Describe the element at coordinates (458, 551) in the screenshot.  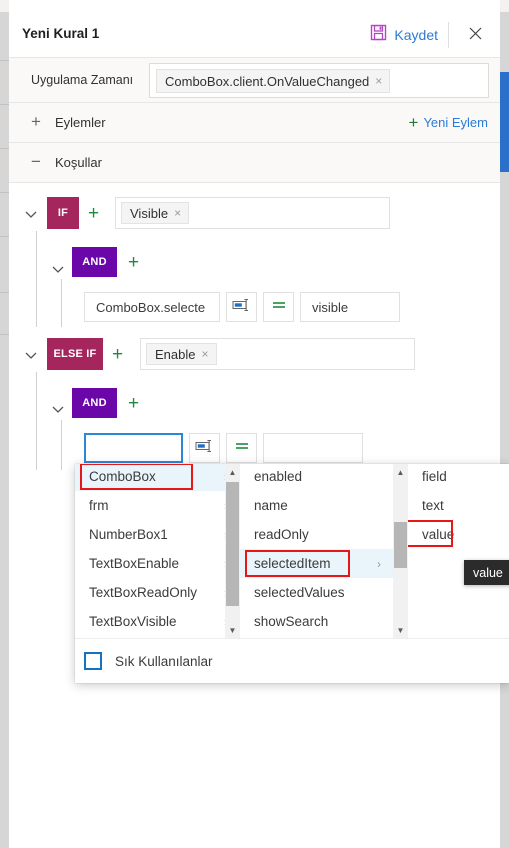
I see `flyout-column-subproperties: field text value` at that location.